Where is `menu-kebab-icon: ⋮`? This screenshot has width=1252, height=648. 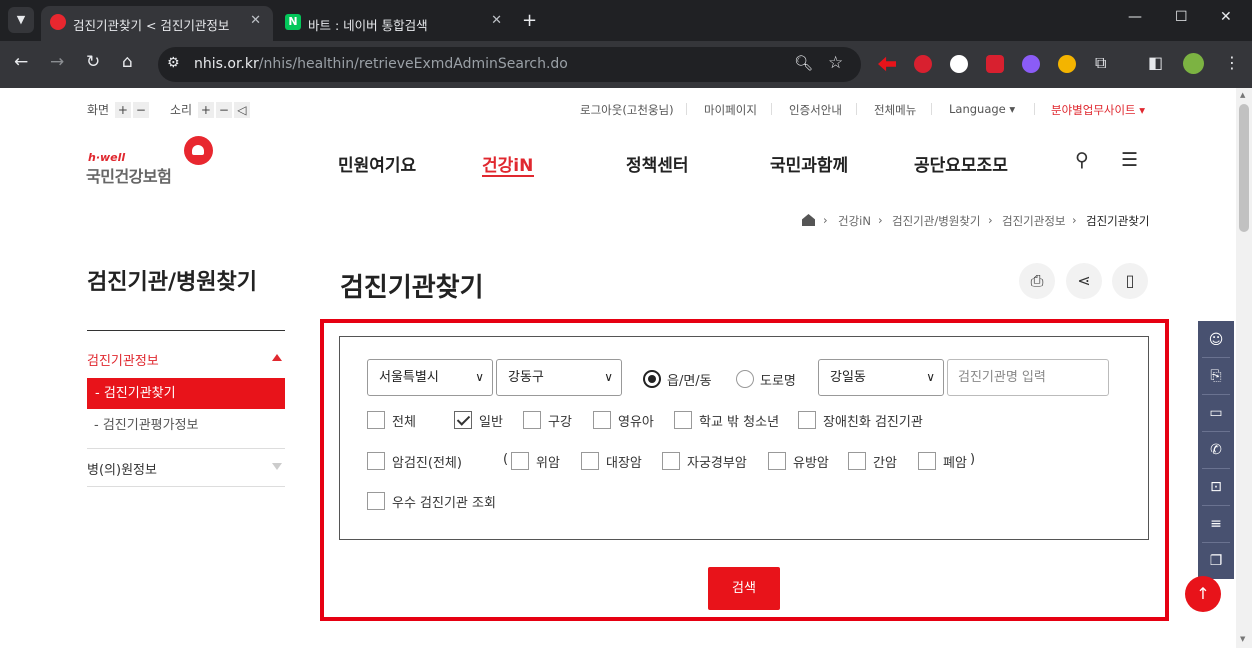
menu-kebab-icon: ⋮ is located at coordinates (1232, 62).